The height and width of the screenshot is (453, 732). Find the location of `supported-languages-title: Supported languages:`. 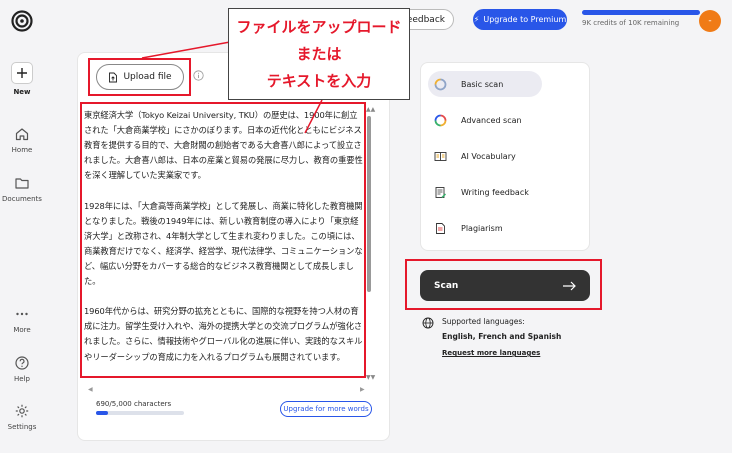

supported-languages-title: Supported languages: is located at coordinates (483, 321).